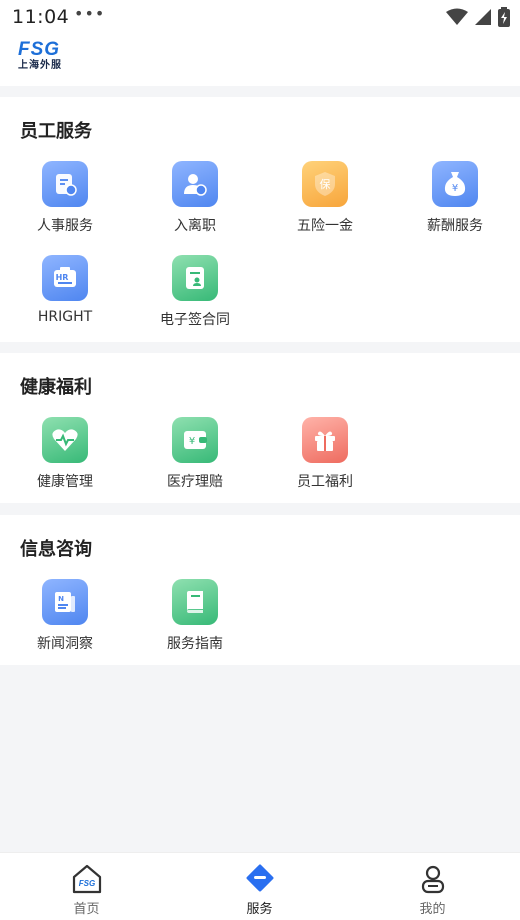 This screenshot has height=920, width=520. What do you see at coordinates (65, 440) in the screenshot?
I see `health-icon` at bounding box center [65, 440].